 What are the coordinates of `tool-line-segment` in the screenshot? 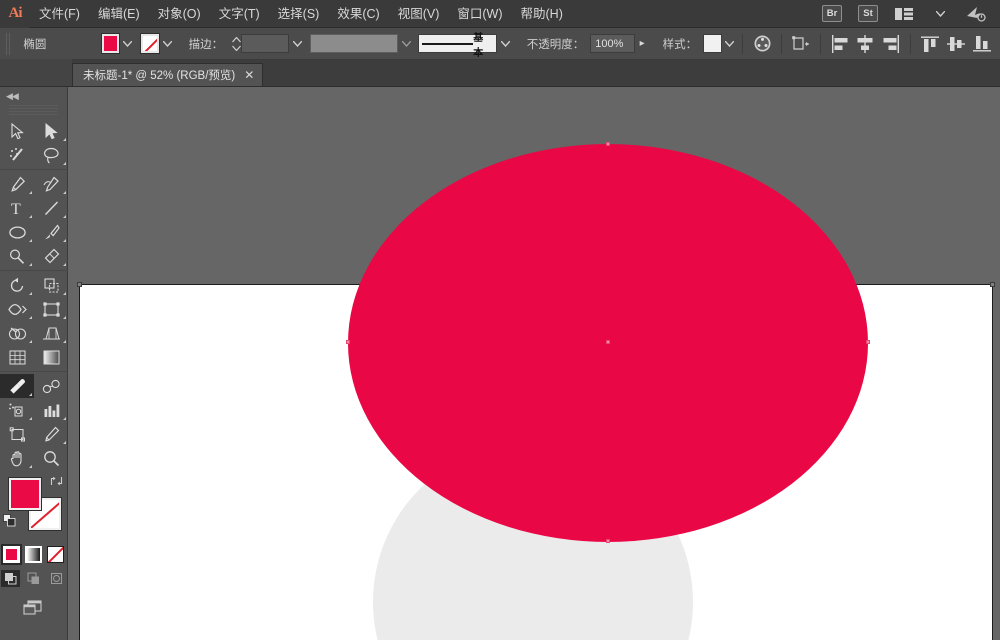 It's located at (51, 208).